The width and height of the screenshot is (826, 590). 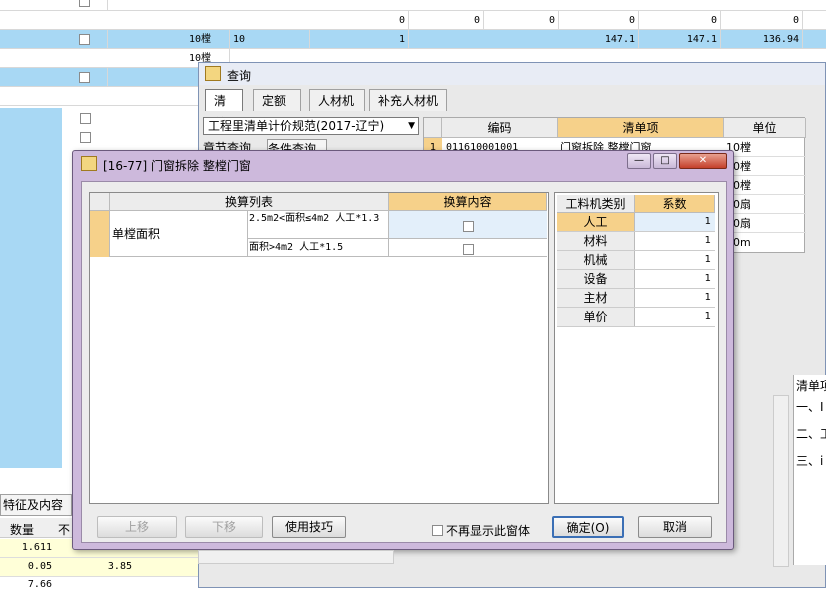 What do you see at coordinates (810, 461) in the screenshot?
I see `panel-item: 三、i` at bounding box center [810, 461].